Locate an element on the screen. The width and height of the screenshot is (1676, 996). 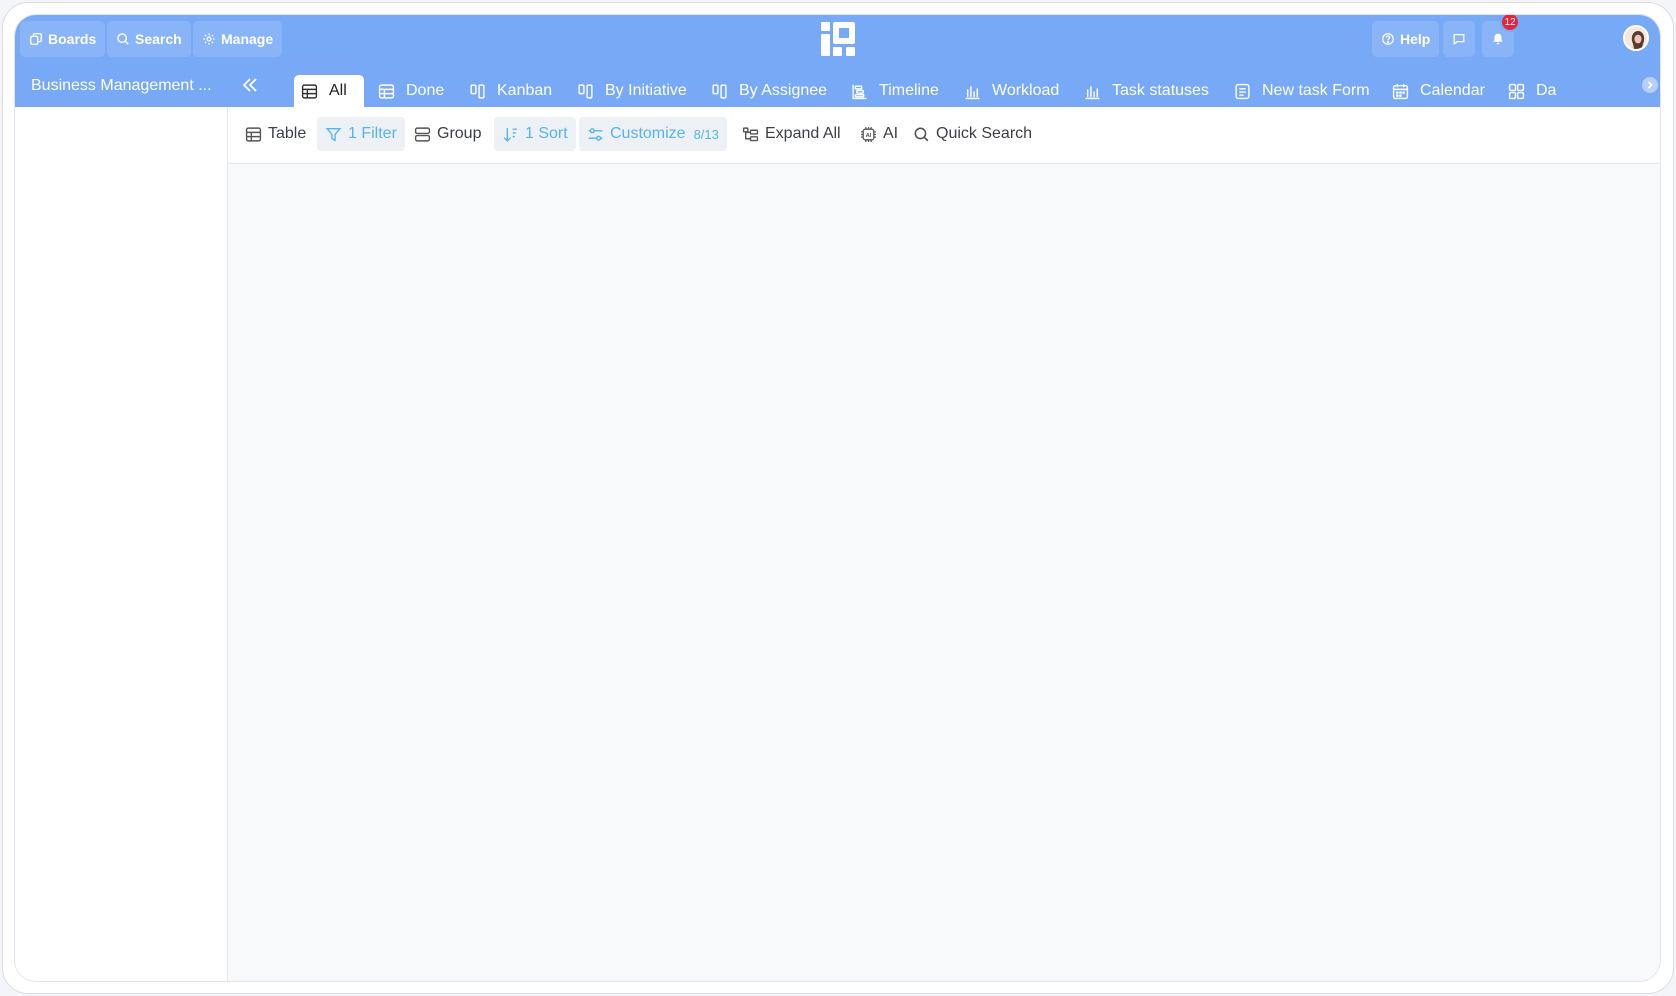
boards-icon is located at coordinates (36, 39).